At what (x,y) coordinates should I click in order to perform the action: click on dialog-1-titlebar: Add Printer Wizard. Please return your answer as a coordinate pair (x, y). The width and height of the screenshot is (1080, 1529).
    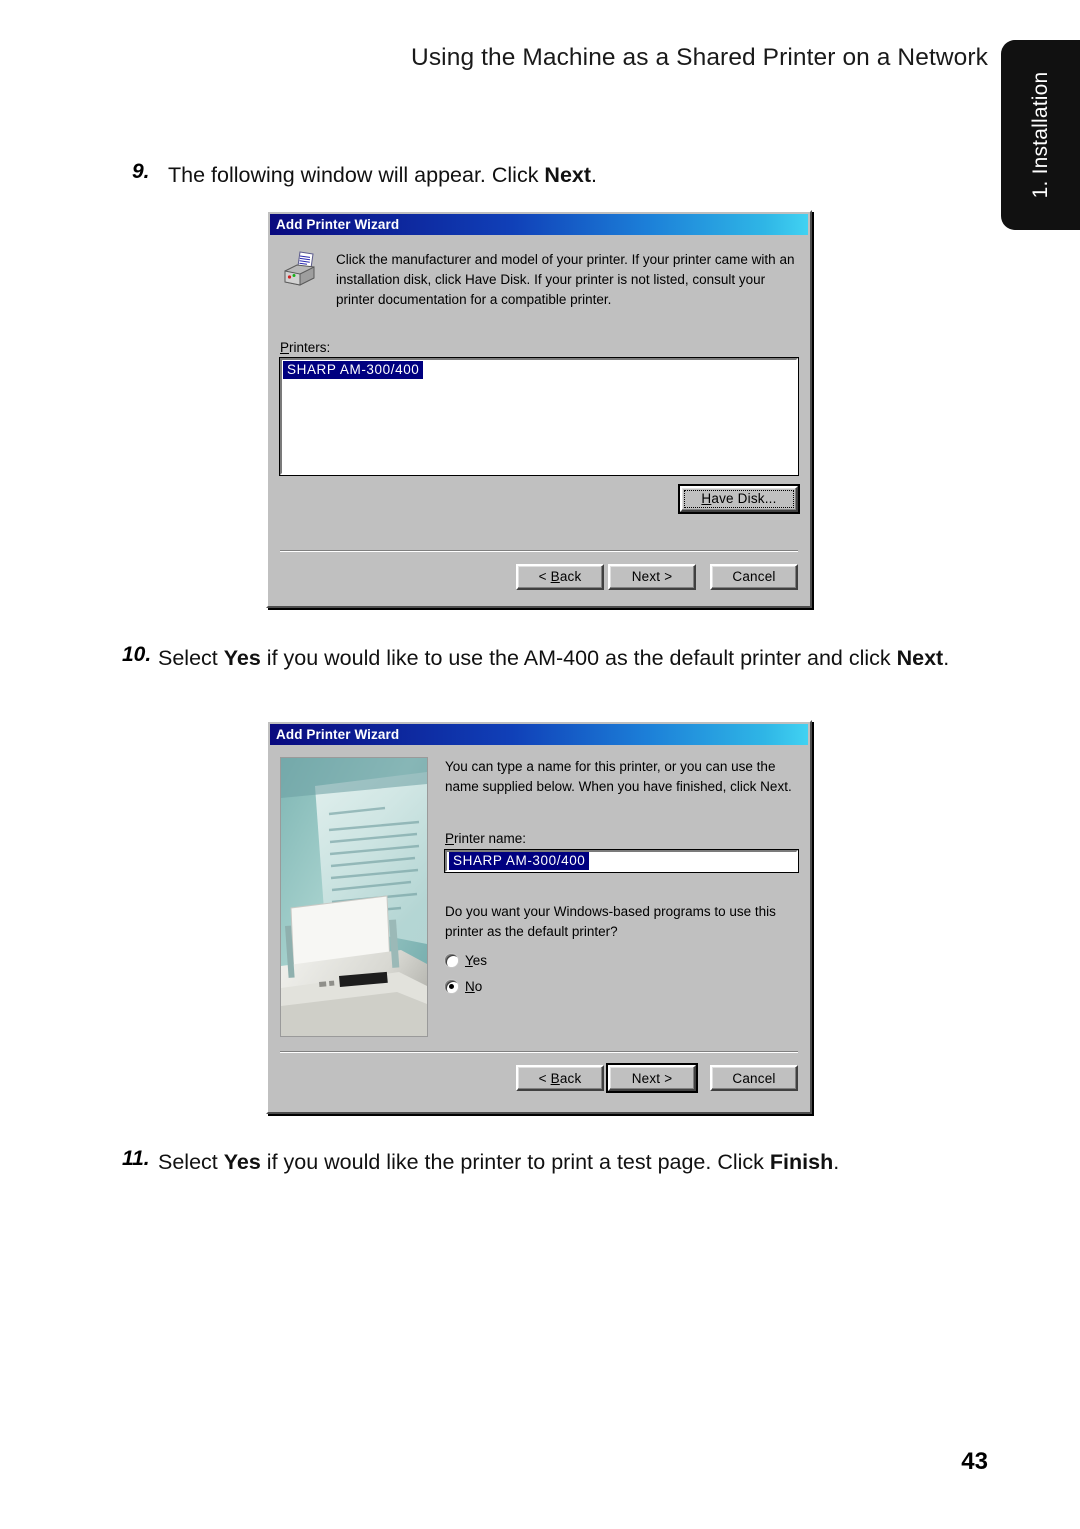
    Looking at the image, I should click on (539, 224).